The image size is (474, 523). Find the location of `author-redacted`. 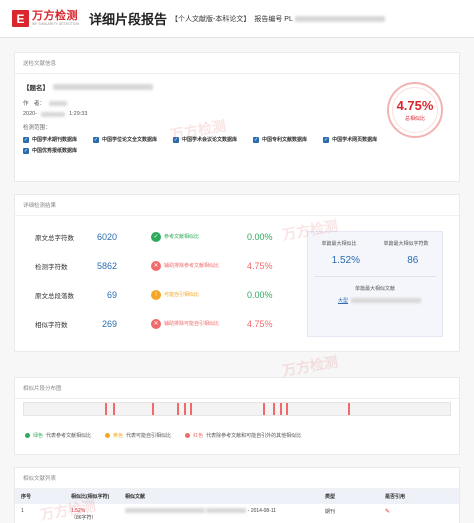

author-redacted is located at coordinates (58, 103).